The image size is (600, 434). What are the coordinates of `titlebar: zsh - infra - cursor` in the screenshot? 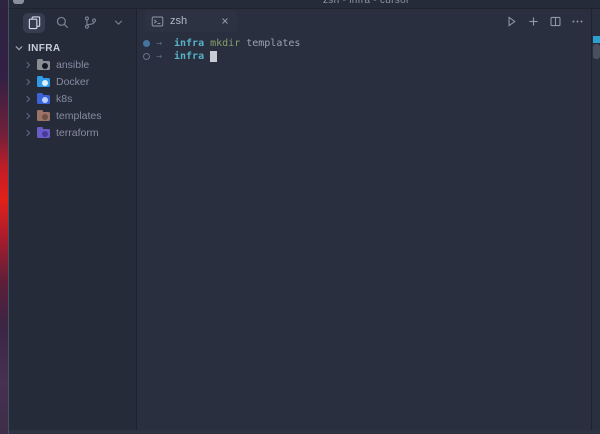 It's located at (304, 4).